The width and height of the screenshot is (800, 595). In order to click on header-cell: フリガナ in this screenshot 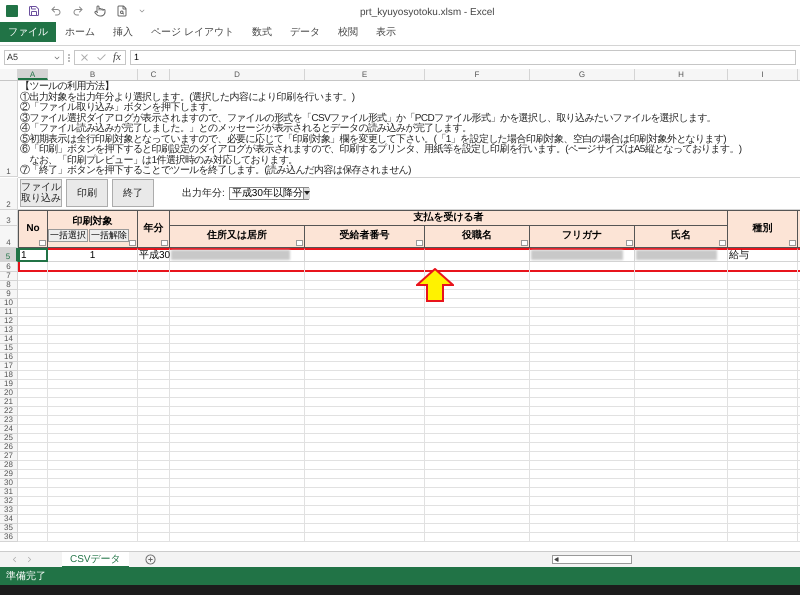, I will do `click(582, 237)`.